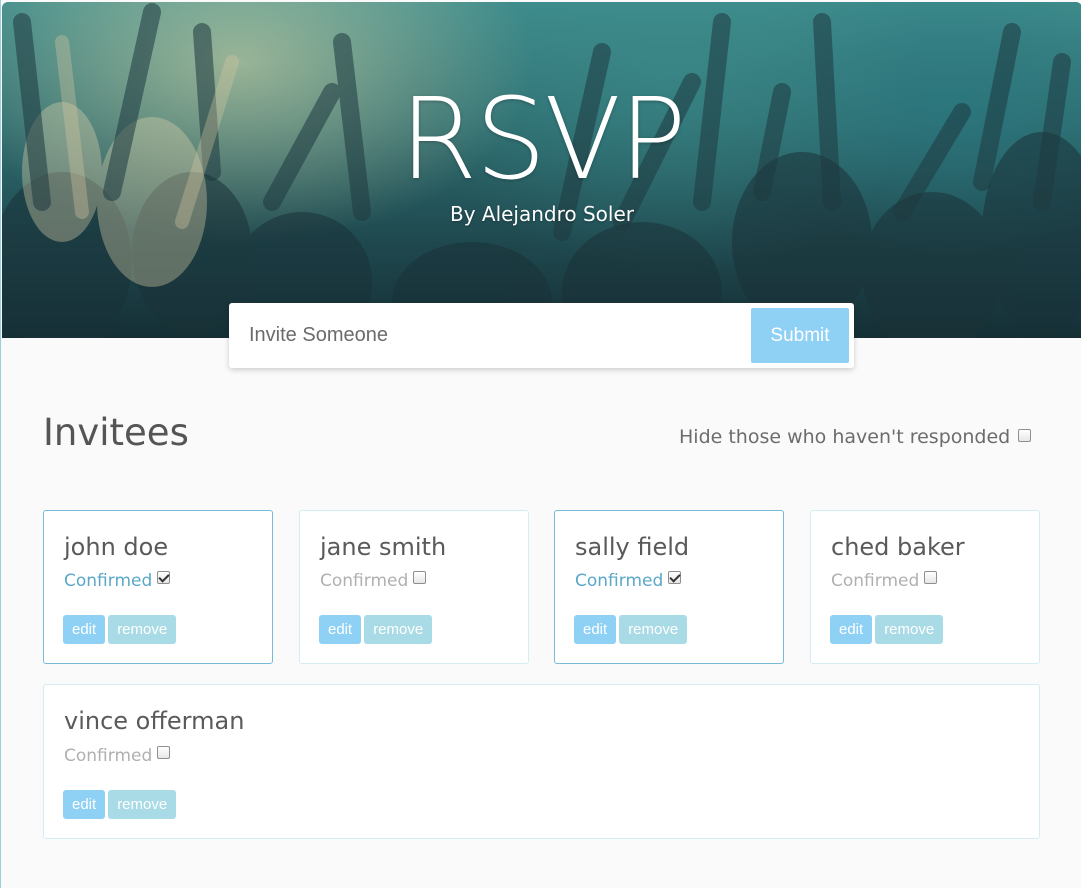 The height and width of the screenshot is (888, 1081). I want to click on invite-form: Submit, so click(541, 335).